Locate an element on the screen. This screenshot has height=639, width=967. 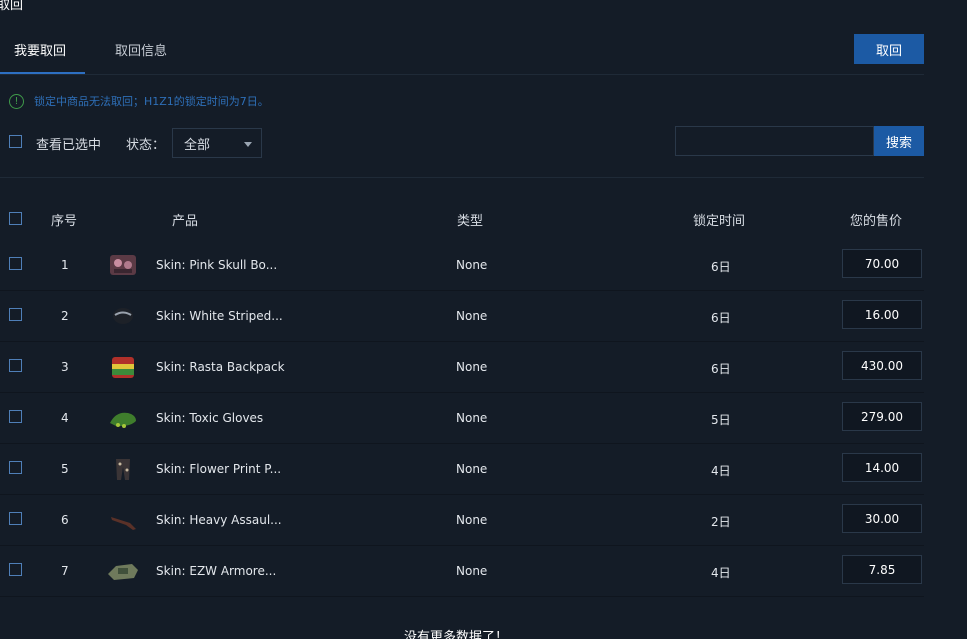
table-header: 序号 产品 类型 锁定时间 您的售价 is located at coordinates (462, 219).